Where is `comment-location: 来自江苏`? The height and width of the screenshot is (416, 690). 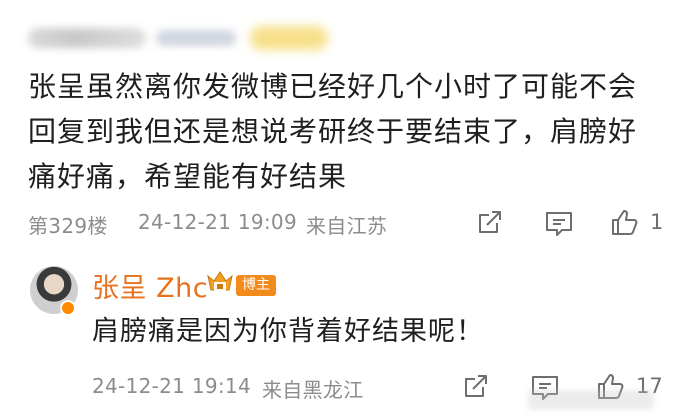 comment-location: 来自江苏 is located at coordinates (347, 226).